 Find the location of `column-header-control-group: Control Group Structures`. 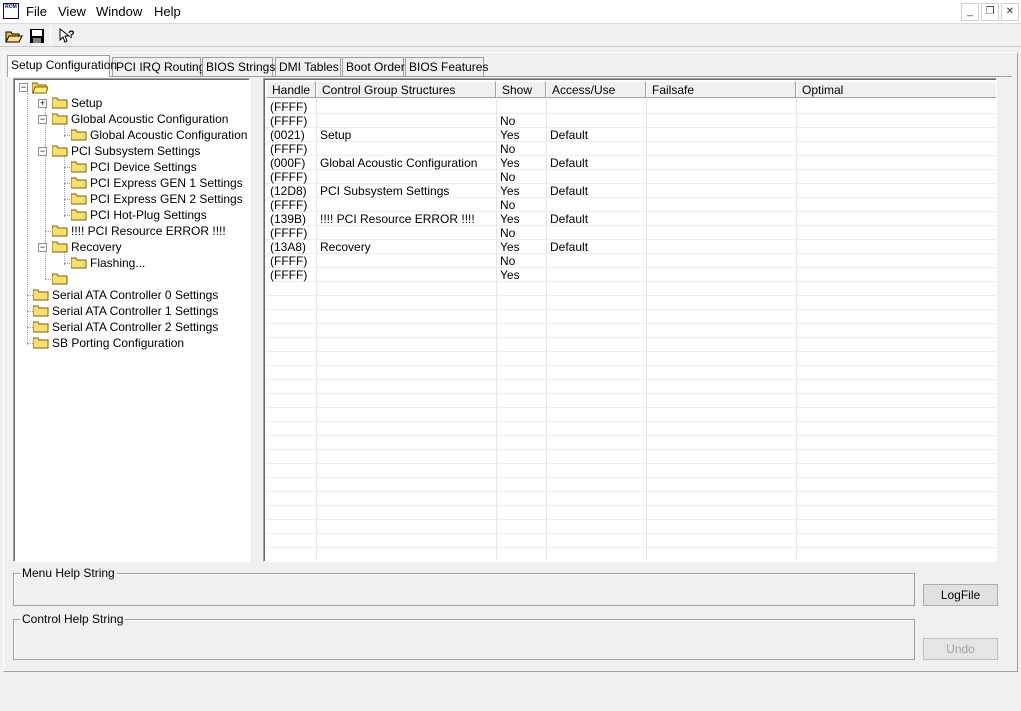

column-header-control-group: Control Group Structures is located at coordinates (406, 89).